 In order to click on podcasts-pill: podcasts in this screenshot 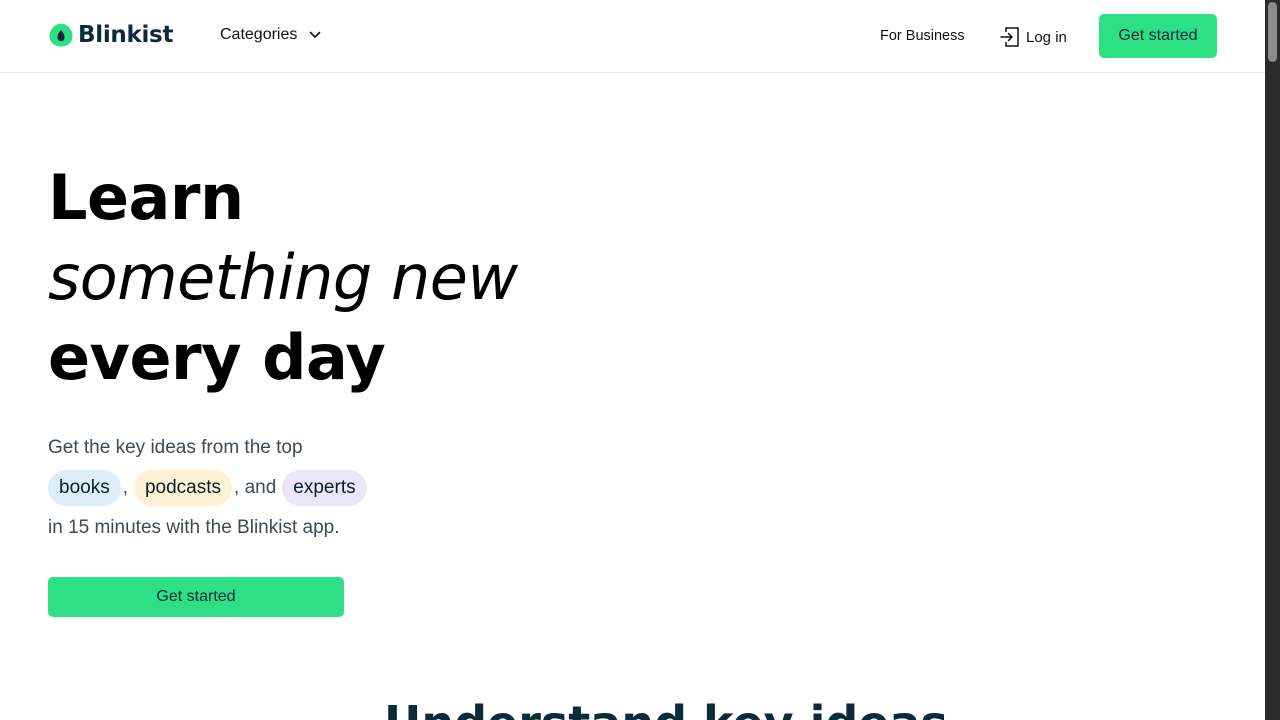, I will do `click(183, 488)`.